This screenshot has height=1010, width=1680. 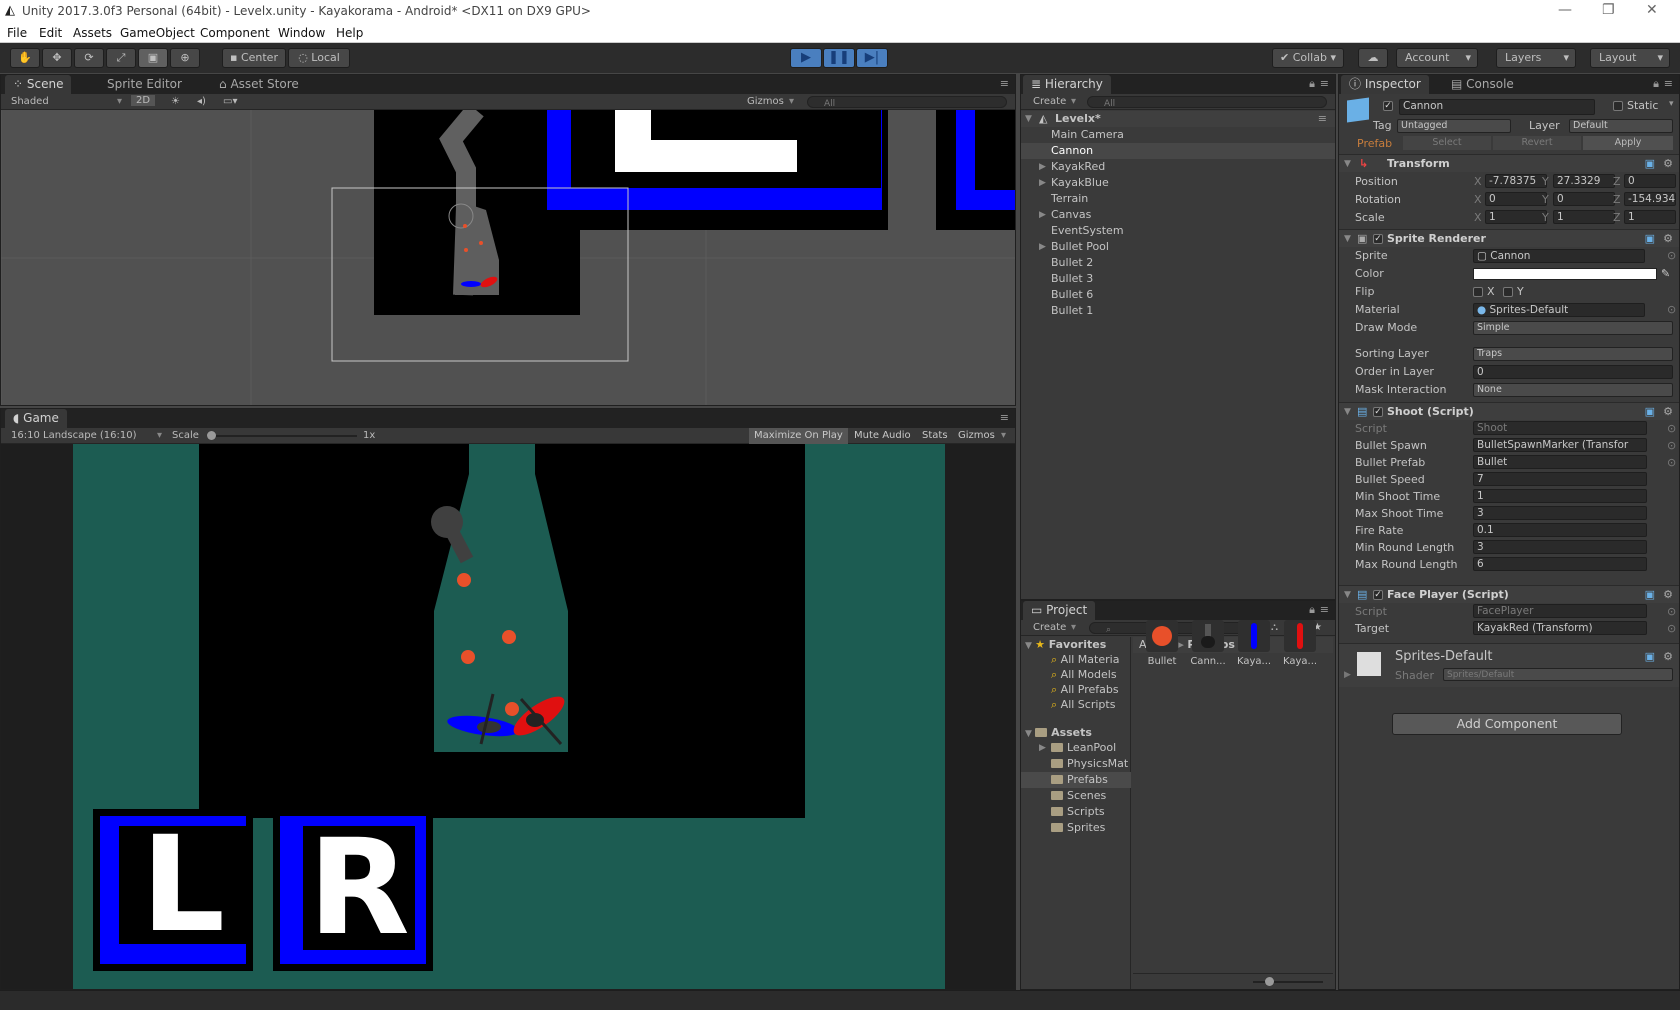 I want to click on audio-icon: ◂), so click(x=201, y=101).